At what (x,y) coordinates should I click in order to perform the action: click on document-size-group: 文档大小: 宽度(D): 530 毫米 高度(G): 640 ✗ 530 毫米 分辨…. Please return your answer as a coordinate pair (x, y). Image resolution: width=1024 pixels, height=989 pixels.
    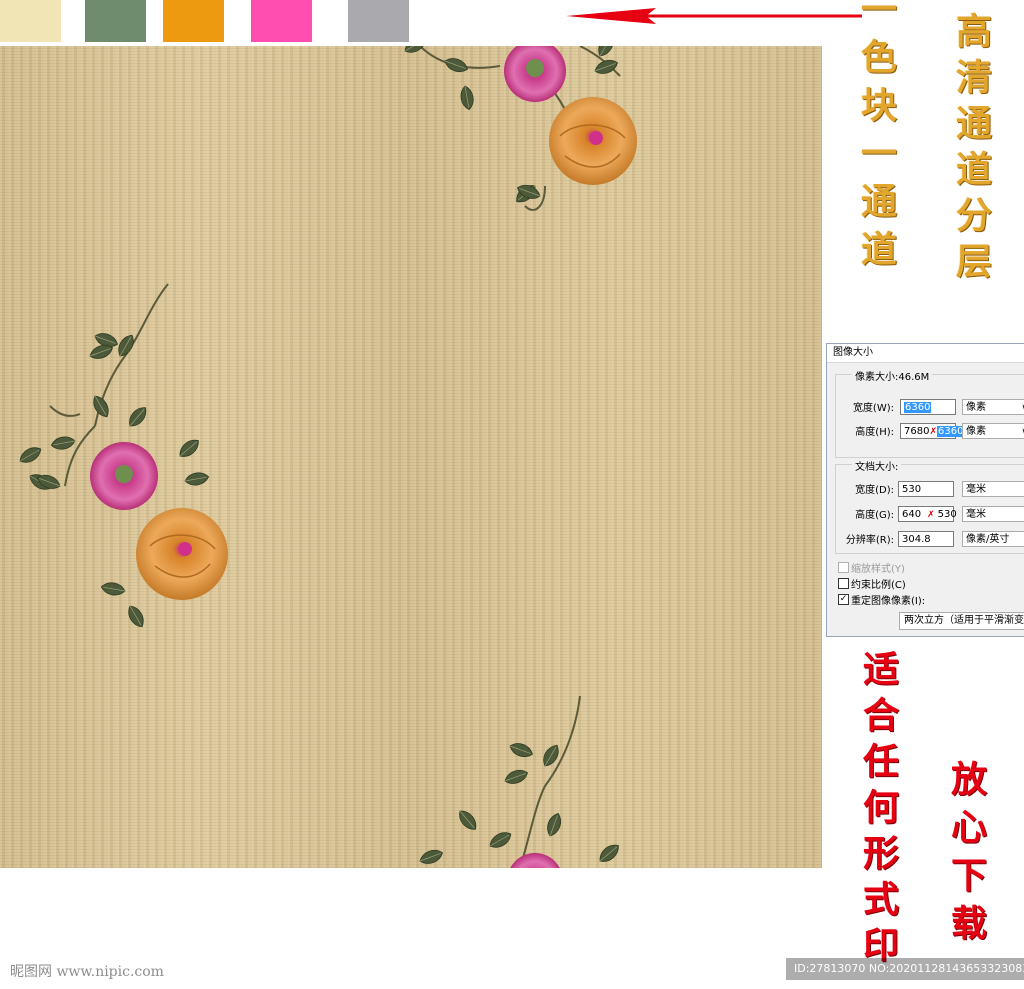
    Looking at the image, I should click on (929, 506).